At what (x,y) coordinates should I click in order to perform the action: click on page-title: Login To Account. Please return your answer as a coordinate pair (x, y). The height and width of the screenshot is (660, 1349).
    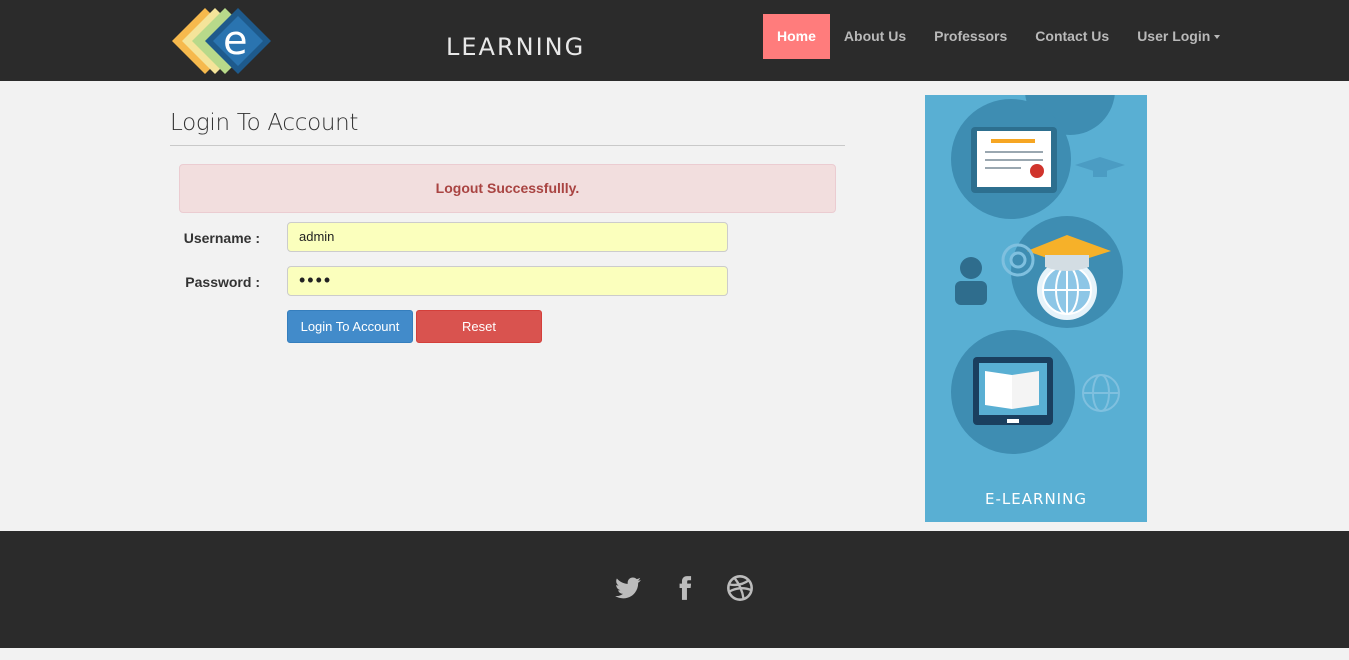
    Looking at the image, I should click on (264, 123).